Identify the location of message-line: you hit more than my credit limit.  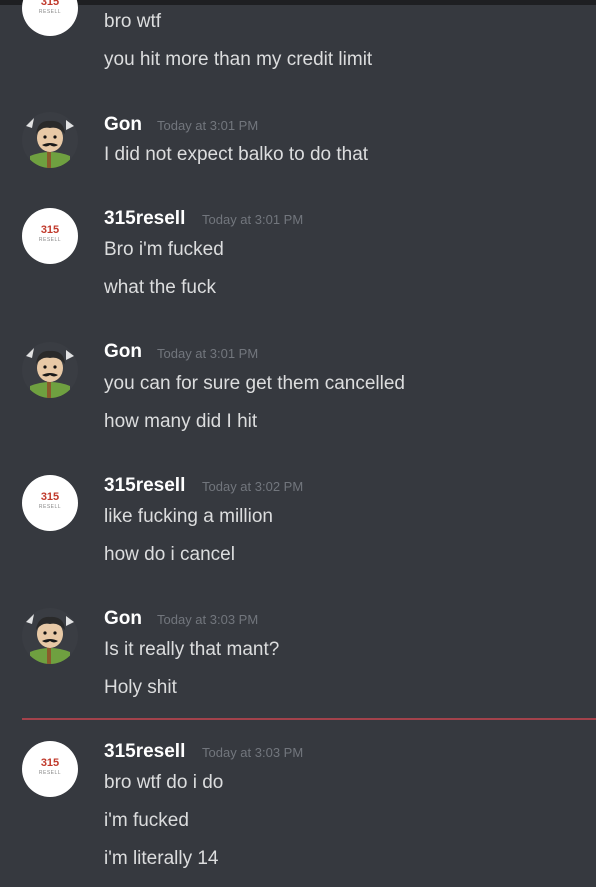
(238, 59).